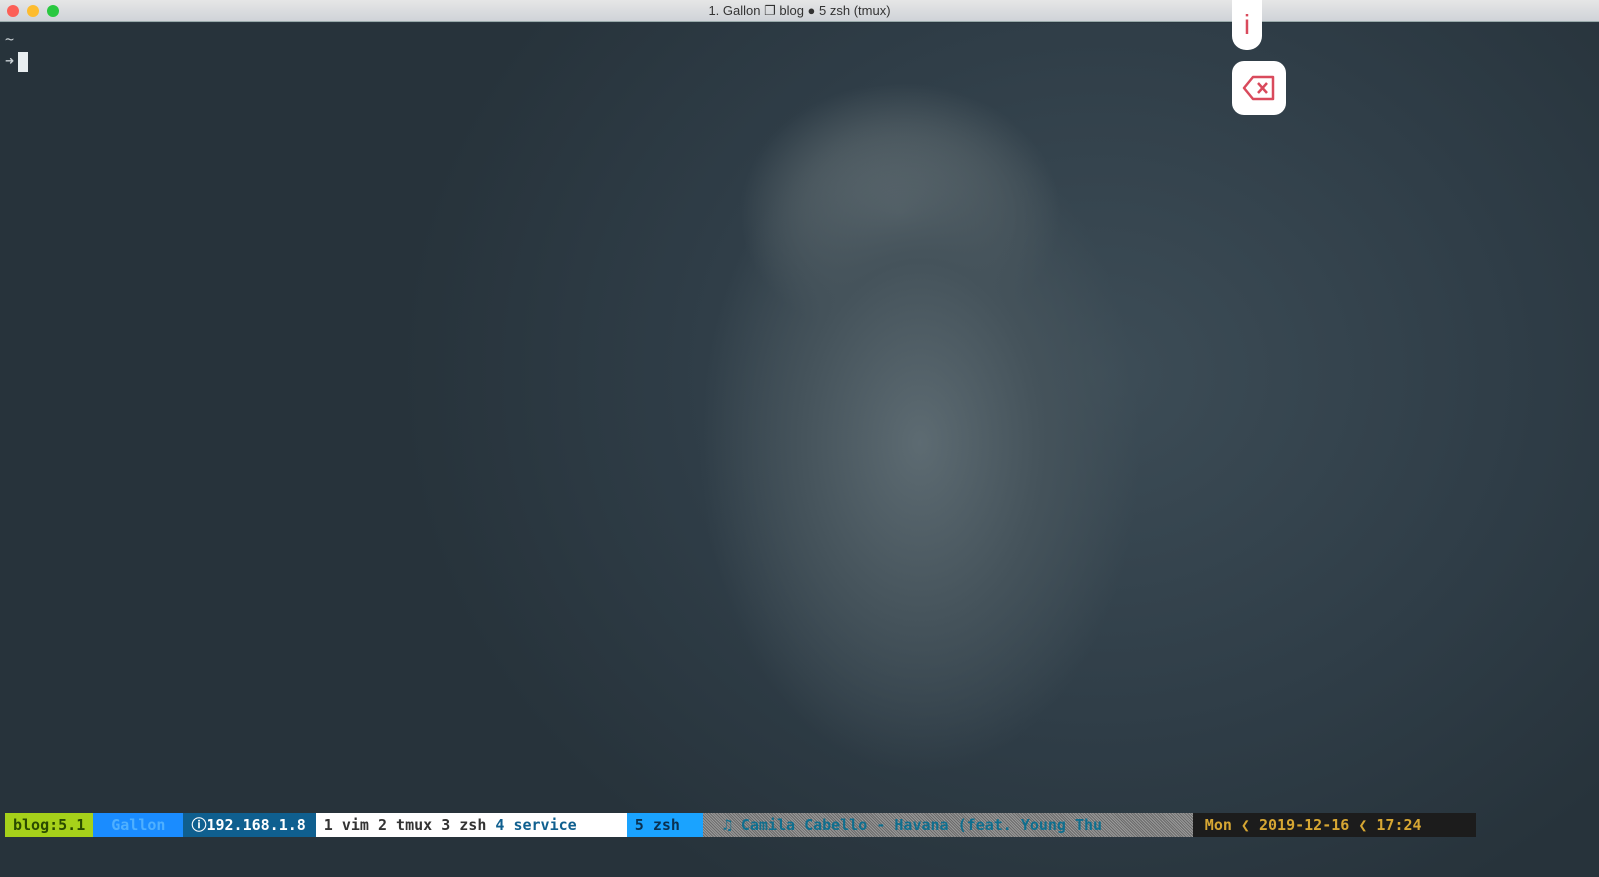  I want to click on window-controls, so click(33, 11).